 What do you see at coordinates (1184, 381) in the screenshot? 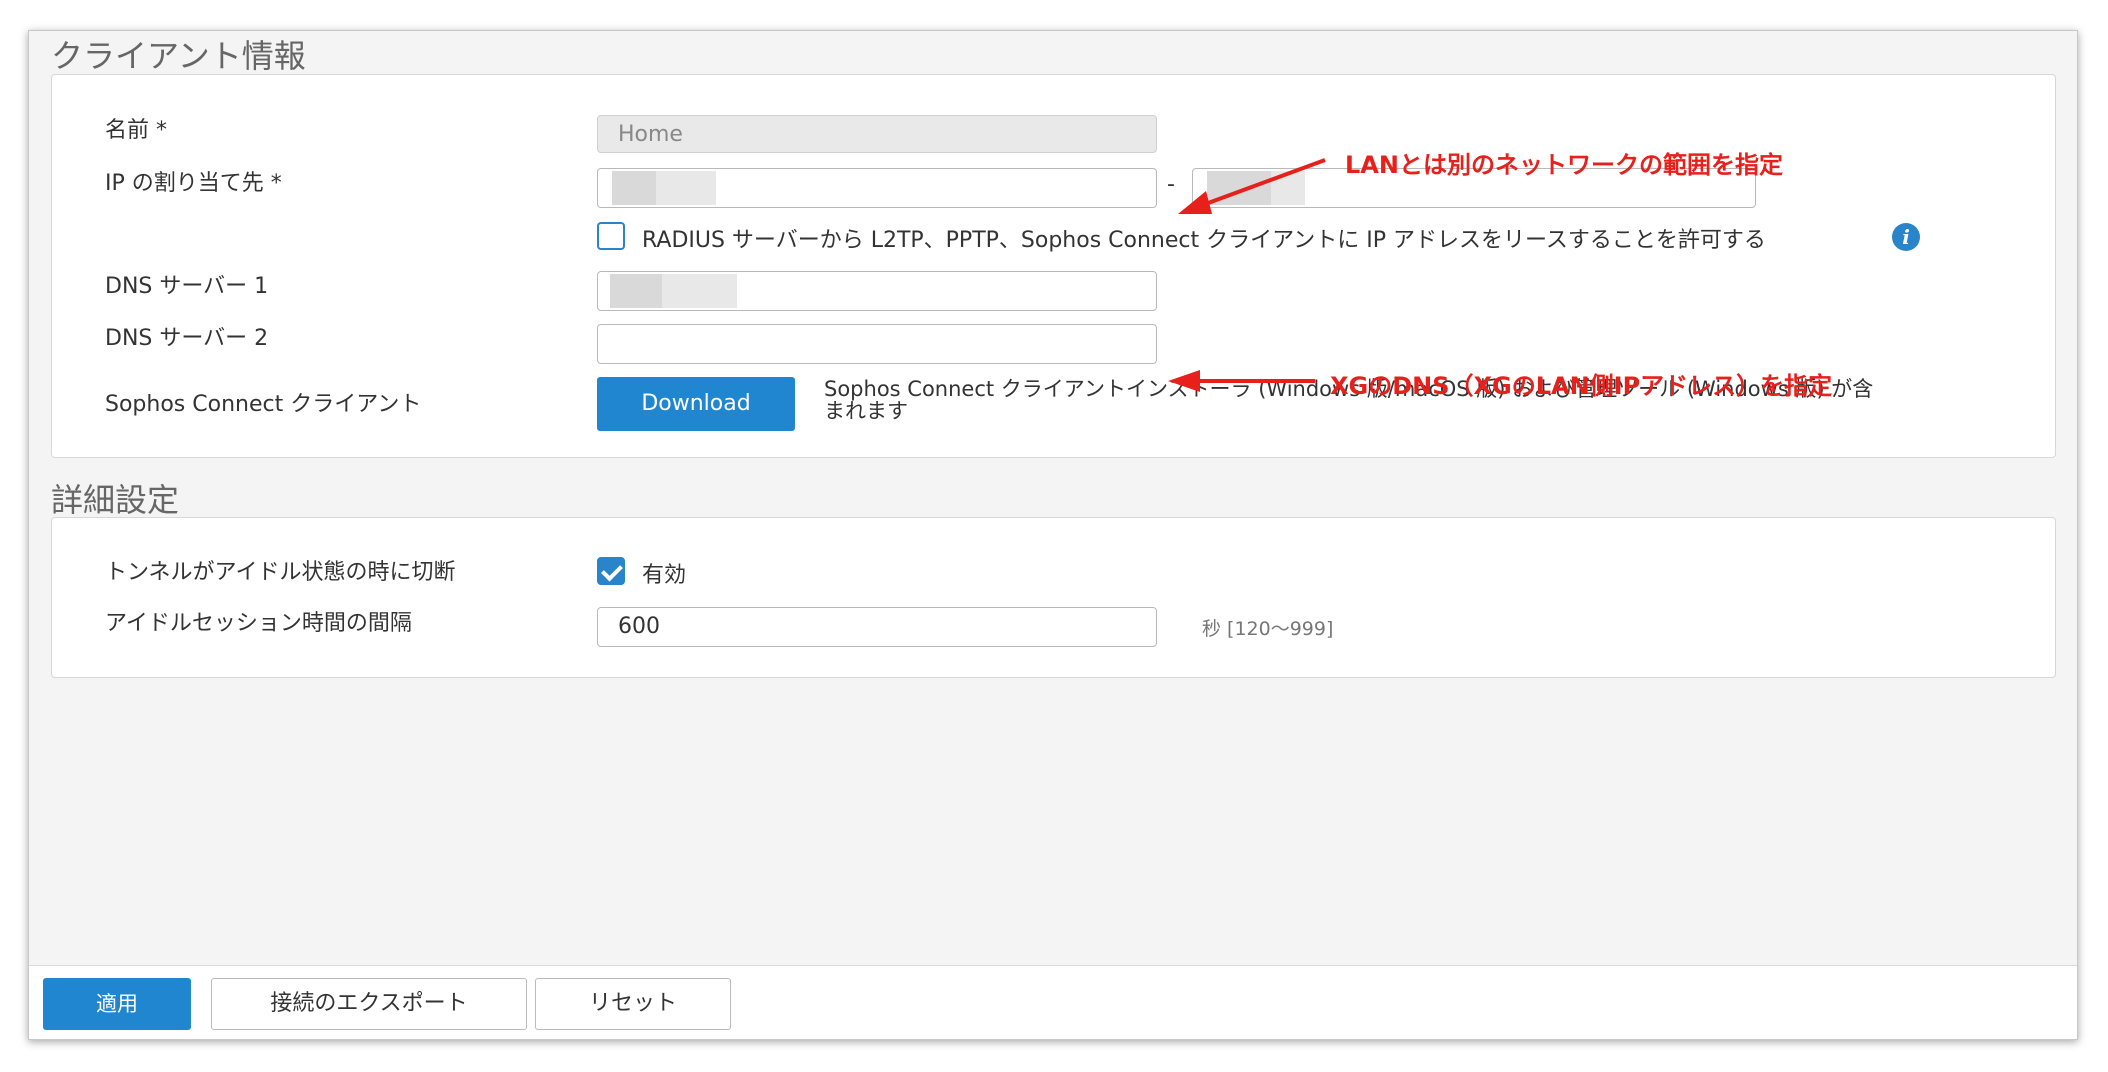
I see `dns-note-arrow-head` at bounding box center [1184, 381].